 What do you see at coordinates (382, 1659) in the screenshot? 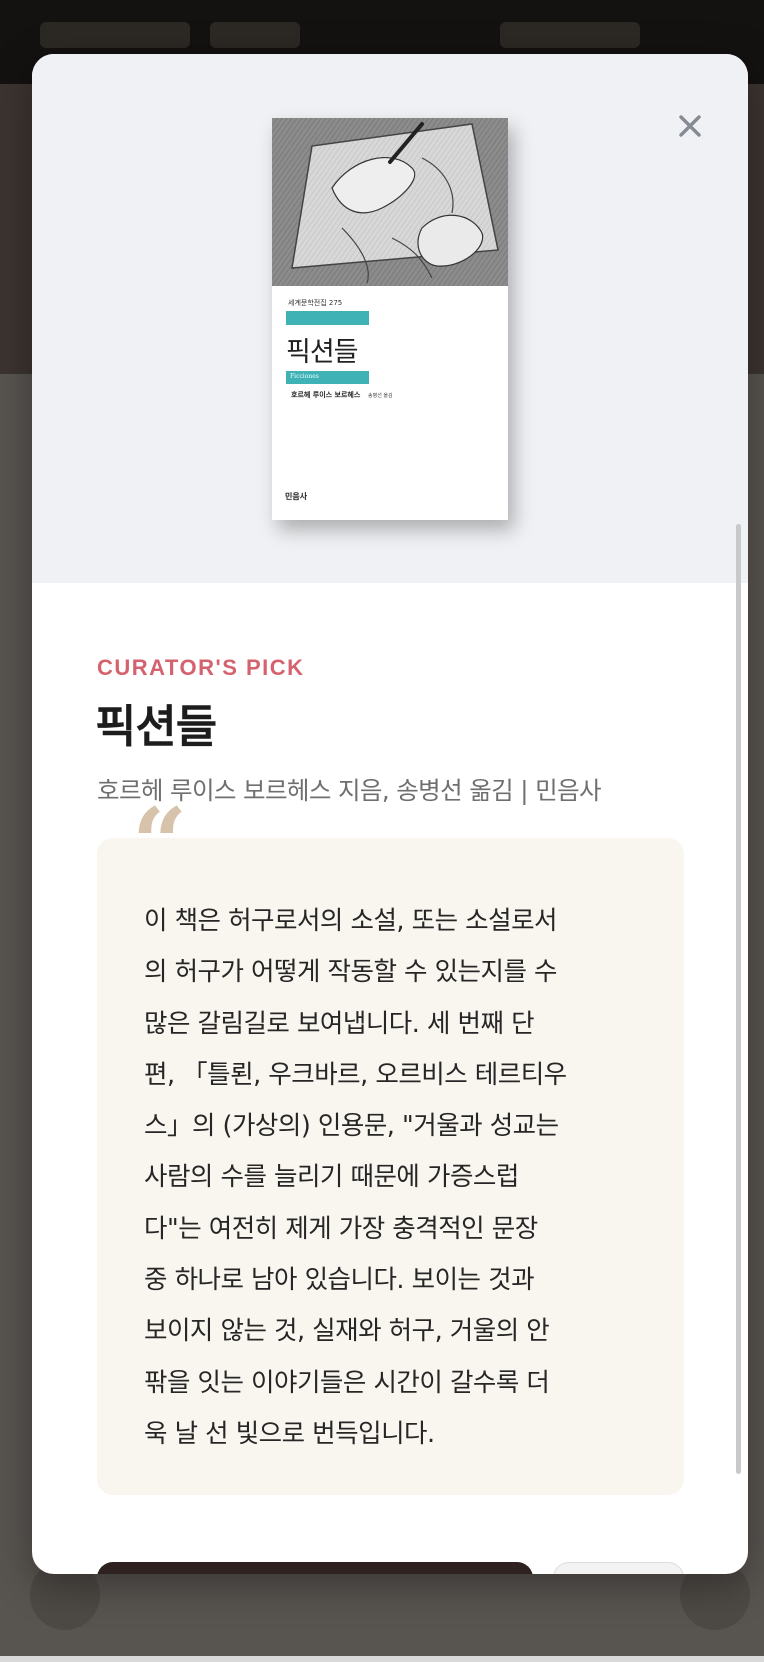
I see `page-bottom-edge` at bounding box center [382, 1659].